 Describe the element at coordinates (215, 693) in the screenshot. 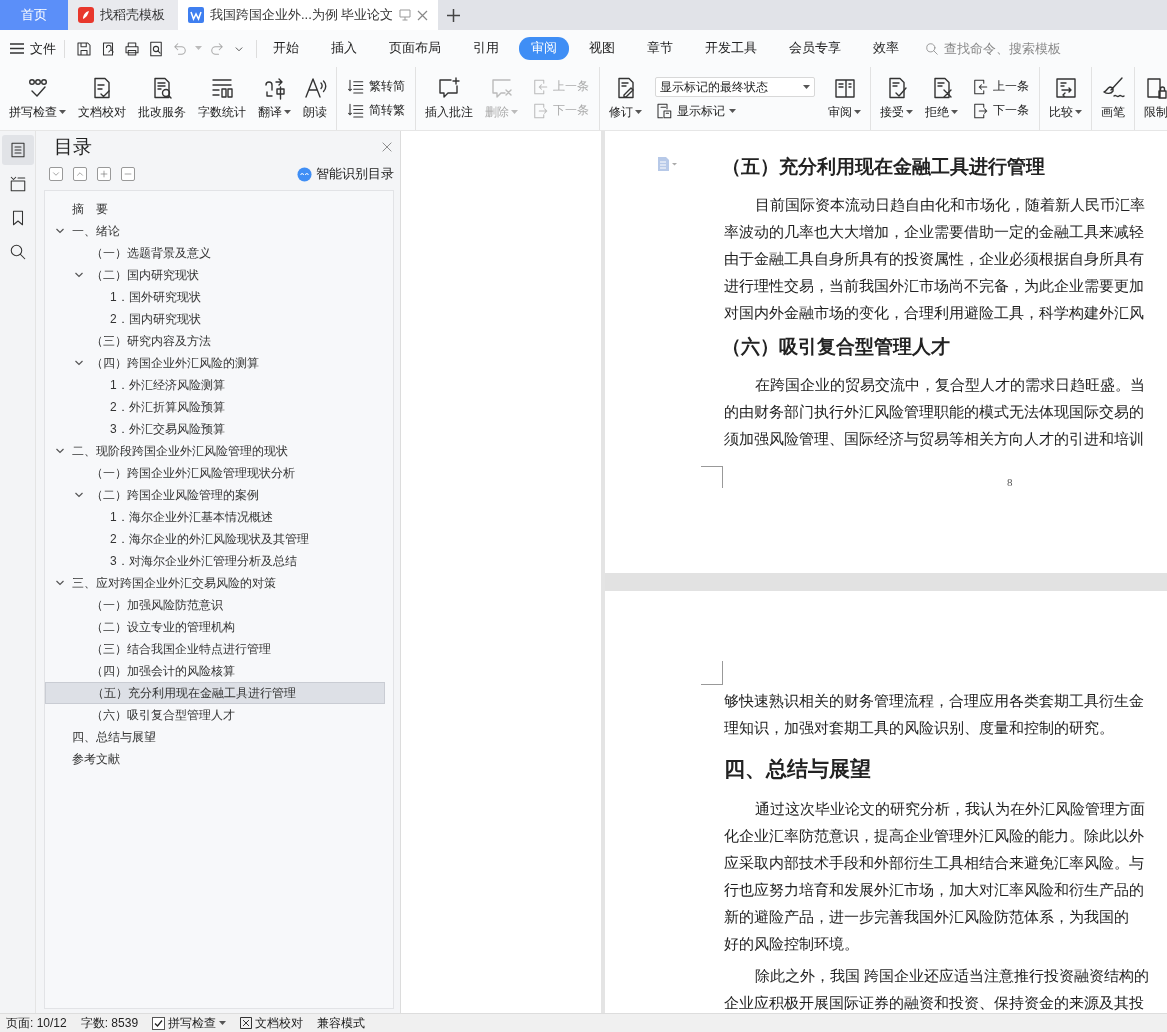

I see `outline-item: （五）充分利用现在金融工具进行管理` at that location.